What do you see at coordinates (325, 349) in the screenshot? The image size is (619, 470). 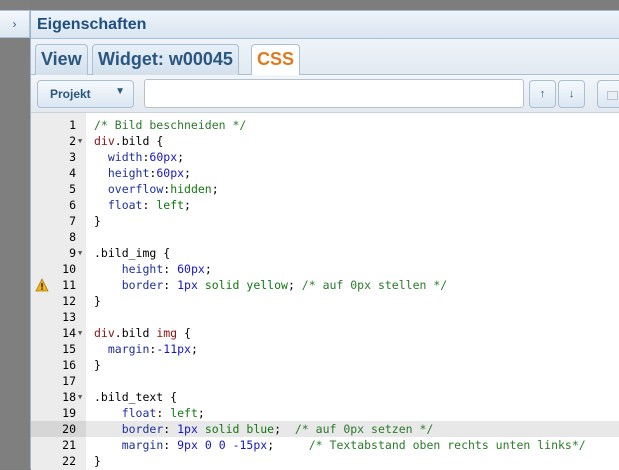 I see `code-line: 15 margin:-11px;` at bounding box center [325, 349].